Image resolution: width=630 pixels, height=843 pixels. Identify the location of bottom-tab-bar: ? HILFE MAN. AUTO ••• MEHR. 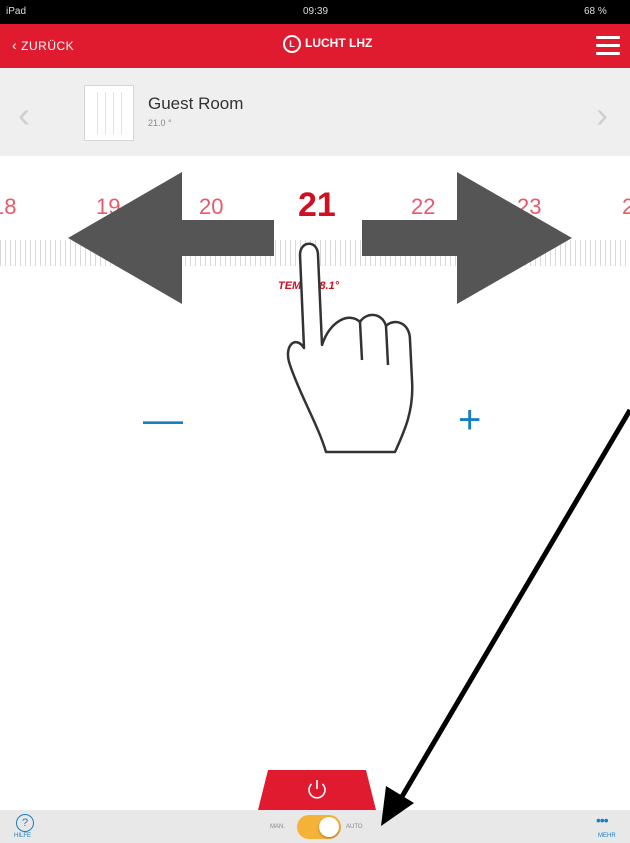
(315, 826).